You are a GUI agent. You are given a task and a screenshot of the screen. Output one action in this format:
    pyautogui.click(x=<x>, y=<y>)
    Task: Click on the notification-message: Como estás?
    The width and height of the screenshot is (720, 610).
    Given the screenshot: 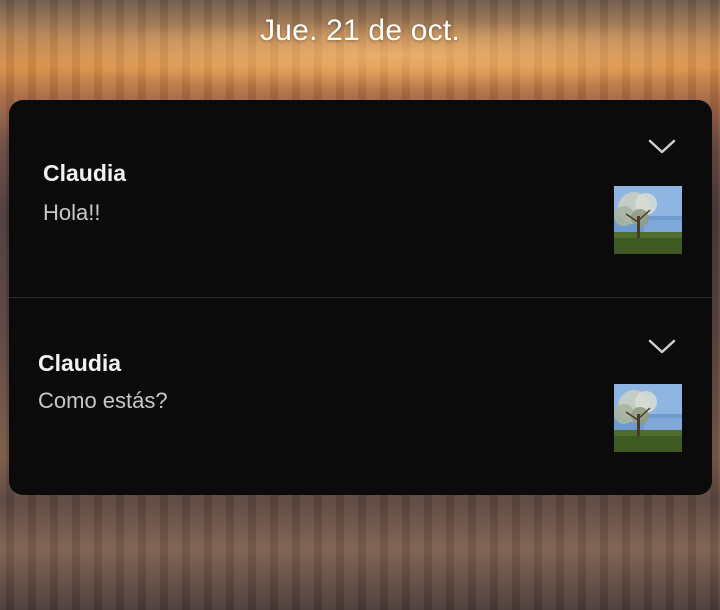 What is the action you would take?
    pyautogui.click(x=103, y=400)
    